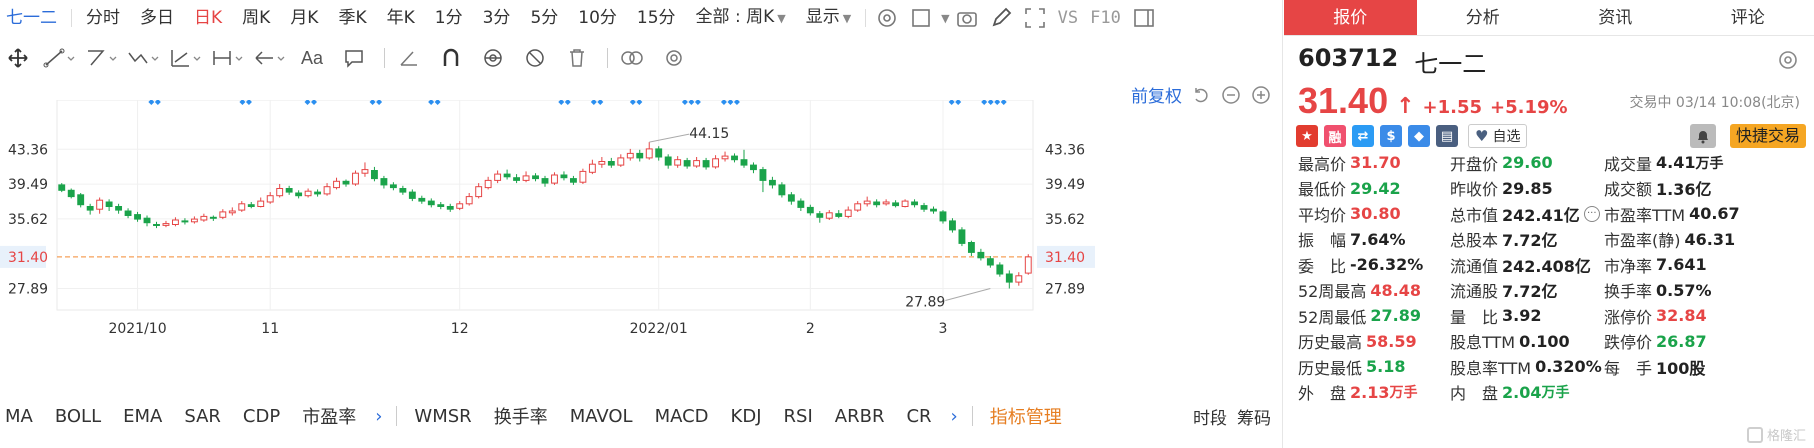  I want to click on style-select-icon, so click(921, 18).